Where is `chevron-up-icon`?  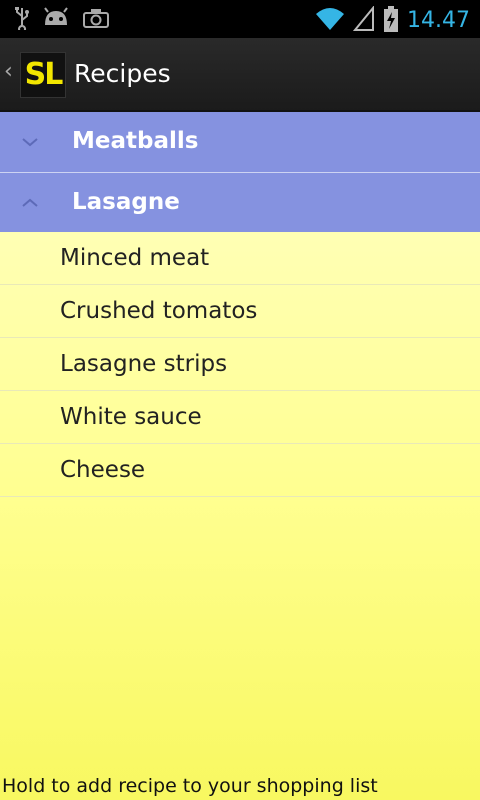 chevron-up-icon is located at coordinates (30, 202).